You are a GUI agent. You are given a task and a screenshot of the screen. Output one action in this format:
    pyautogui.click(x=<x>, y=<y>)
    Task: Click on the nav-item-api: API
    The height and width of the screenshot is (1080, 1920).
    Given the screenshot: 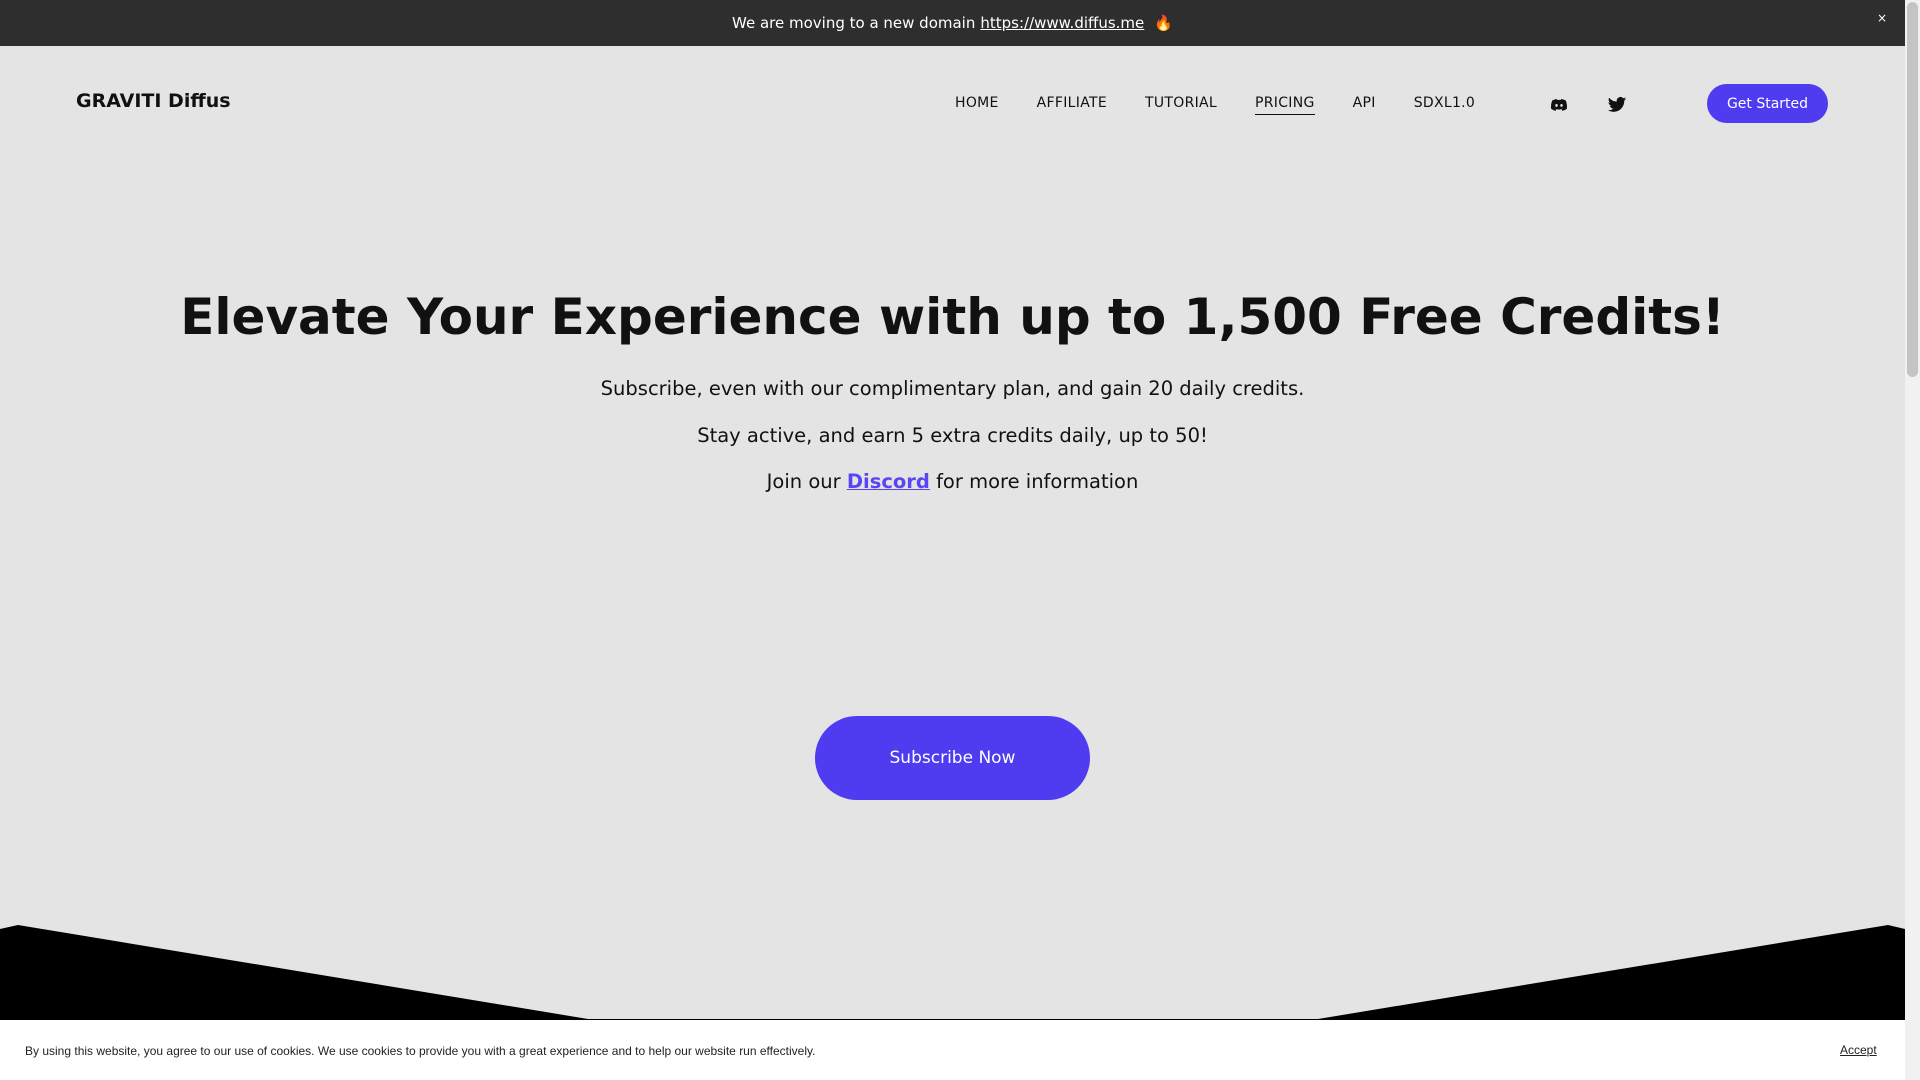 What is the action you would take?
    pyautogui.click(x=1364, y=105)
    